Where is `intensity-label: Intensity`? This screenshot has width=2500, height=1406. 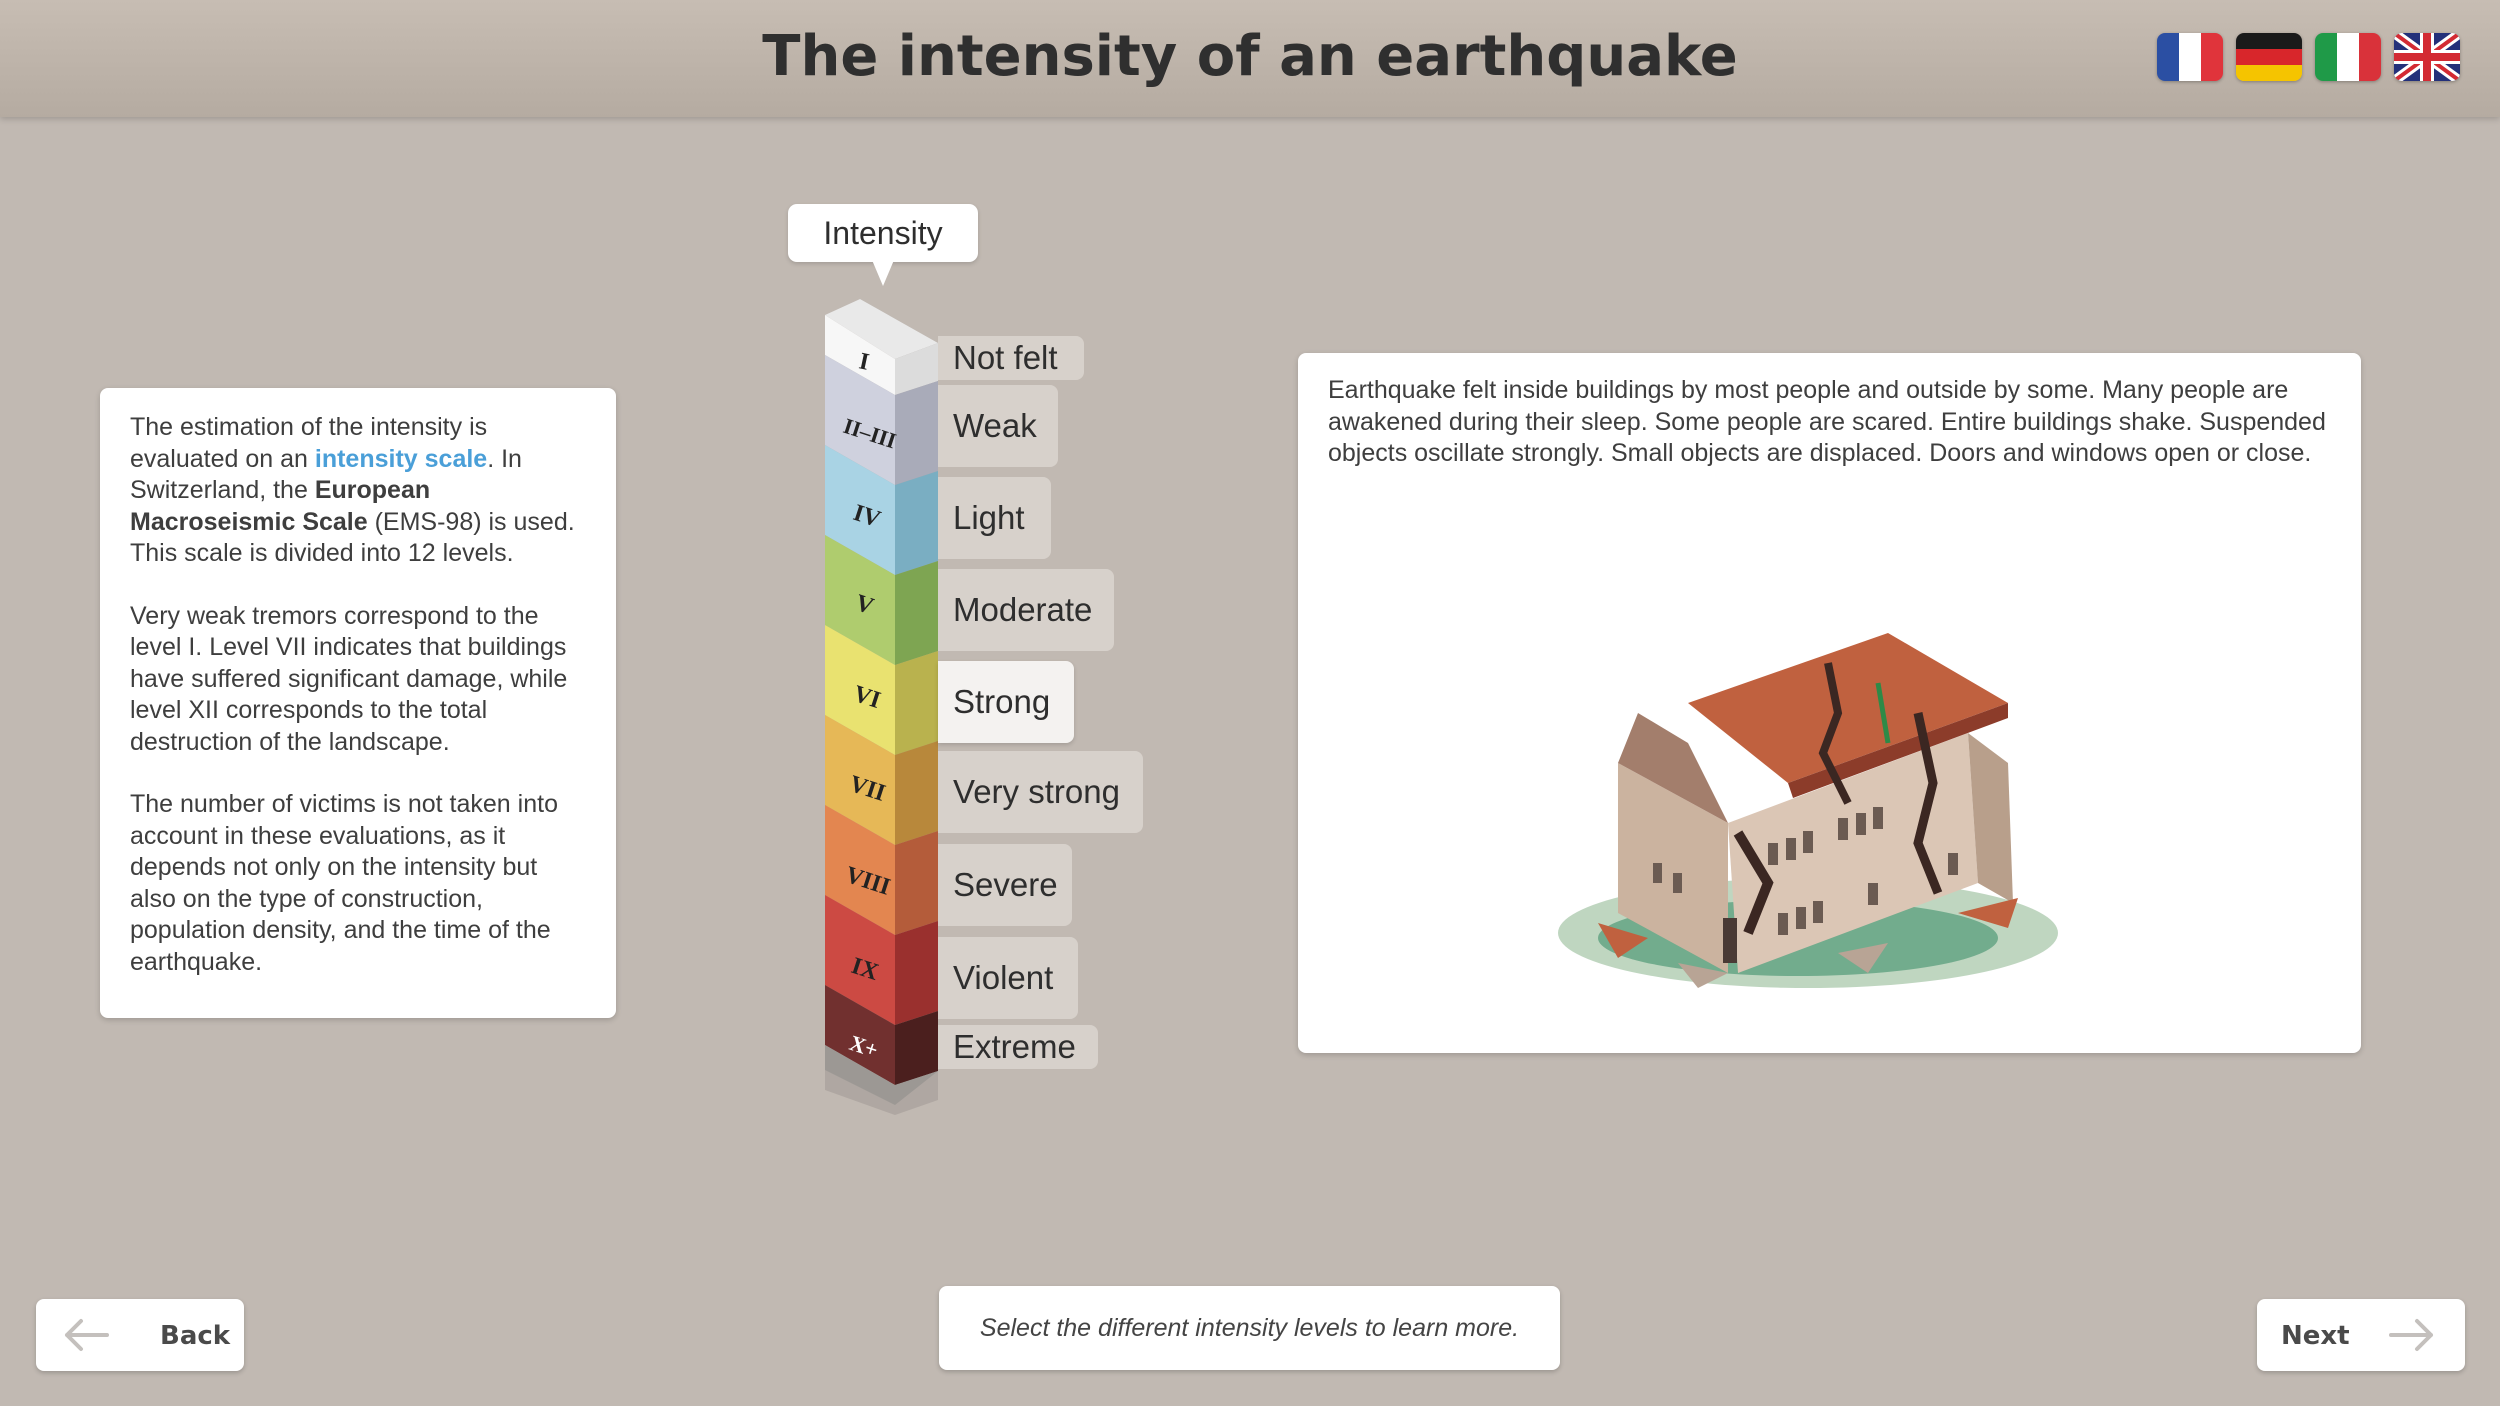
intensity-label: Intensity is located at coordinates (883, 233).